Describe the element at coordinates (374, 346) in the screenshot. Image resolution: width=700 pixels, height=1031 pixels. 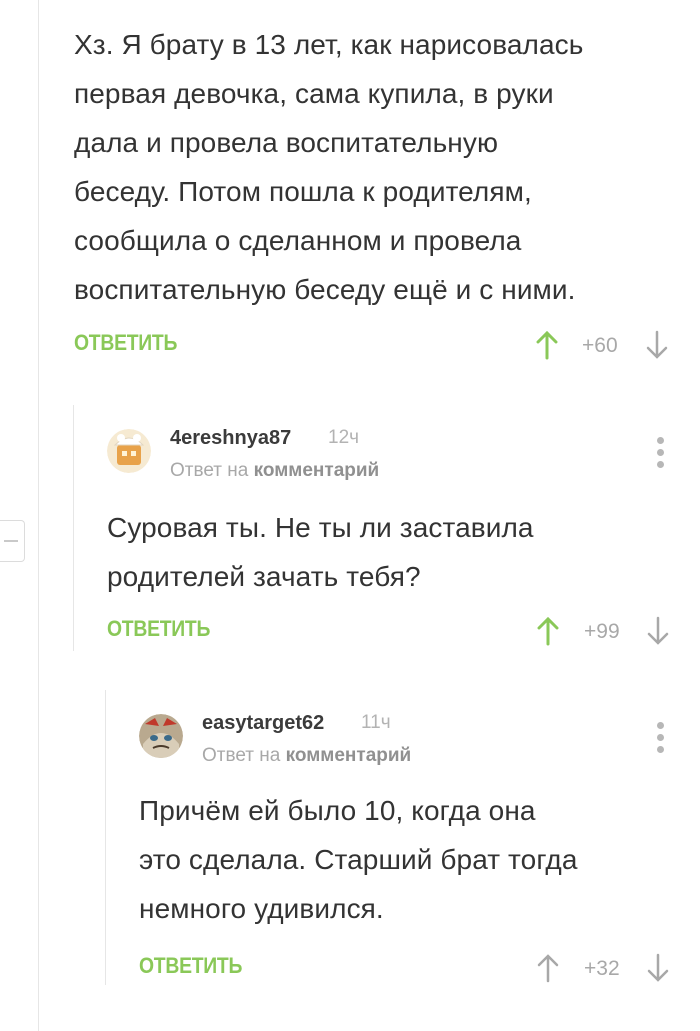
I see `comment-actions: ОТВЕТИТЬ +60` at that location.